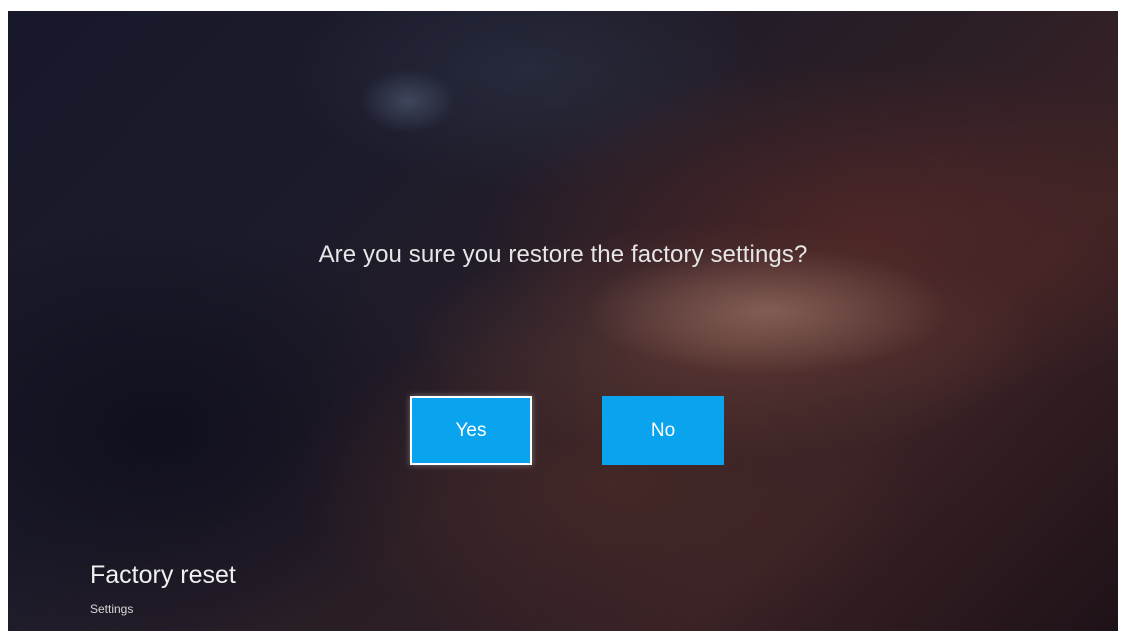 The width and height of the screenshot is (1121, 632). I want to click on yes-button-label: Yes, so click(471, 430).